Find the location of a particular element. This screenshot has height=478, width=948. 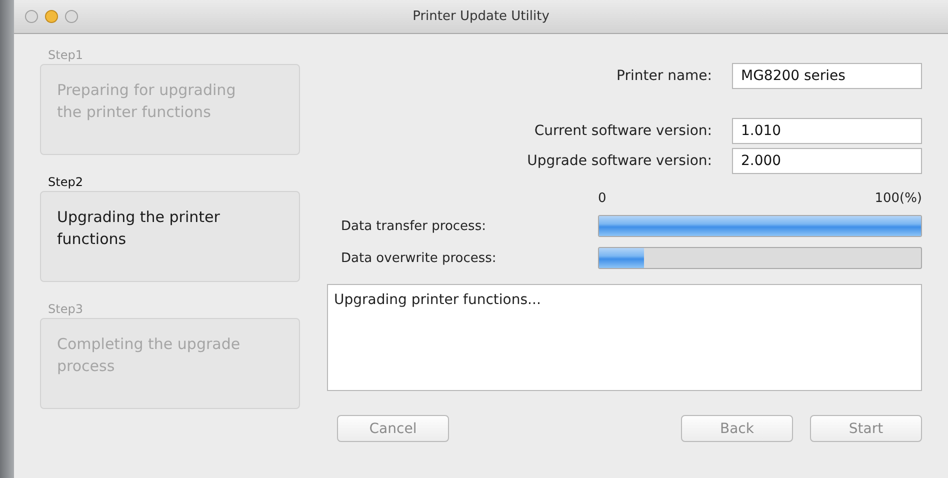

step-label: Step1 is located at coordinates (65, 55).